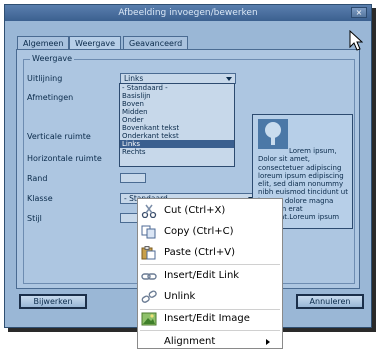 The width and height of the screenshot is (387, 352). I want to click on context-item-label: Unlink, so click(180, 296).